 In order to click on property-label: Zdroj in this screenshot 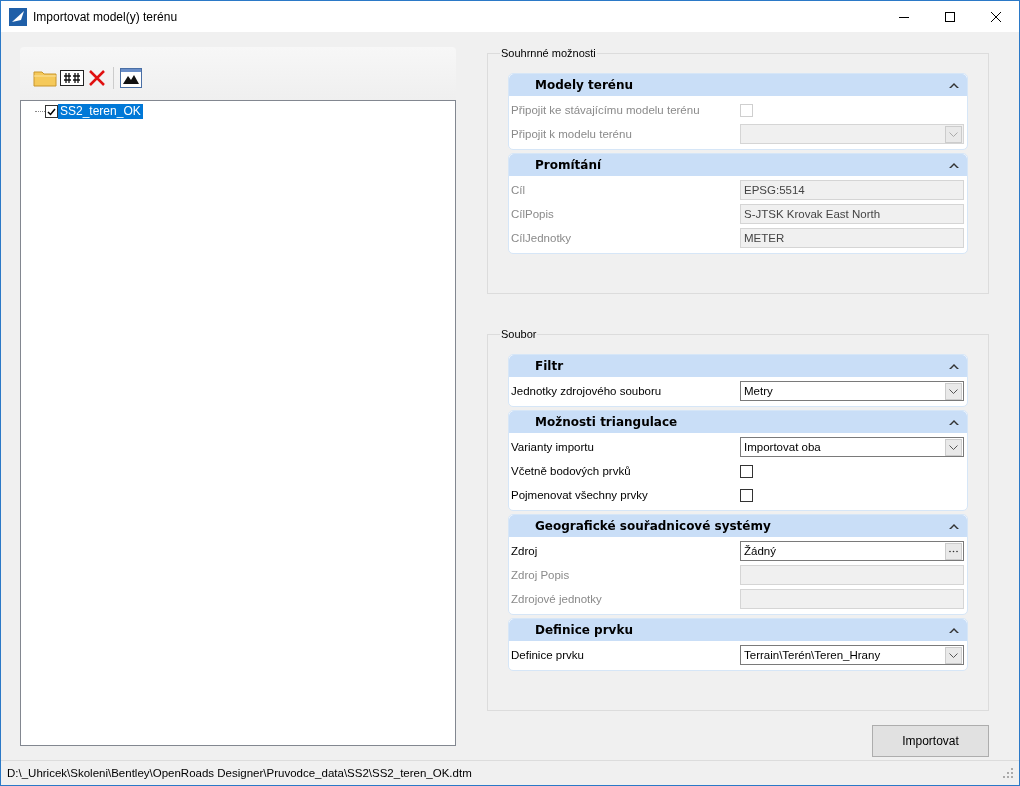, I will do `click(525, 551)`.